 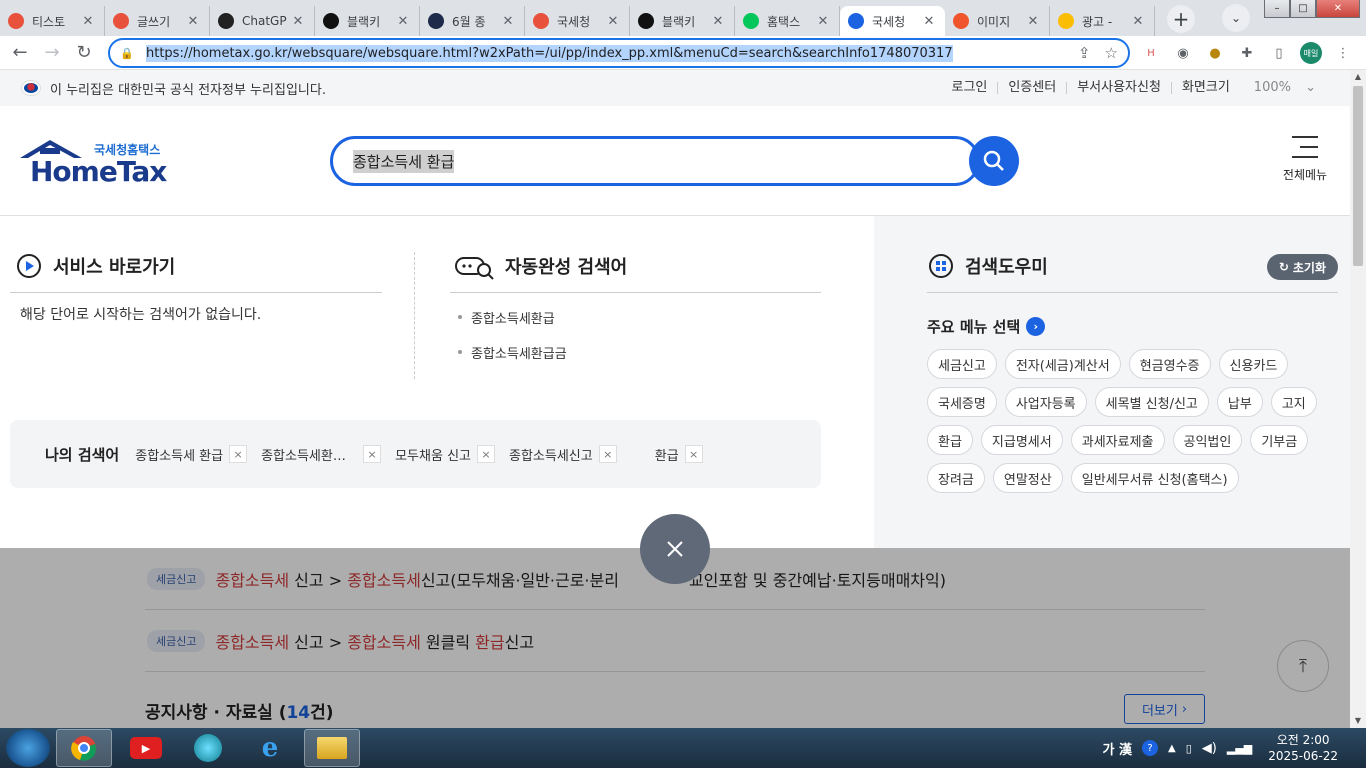 What do you see at coordinates (655, 161) in the screenshot?
I see `search-input: 종합소득세 환급` at bounding box center [655, 161].